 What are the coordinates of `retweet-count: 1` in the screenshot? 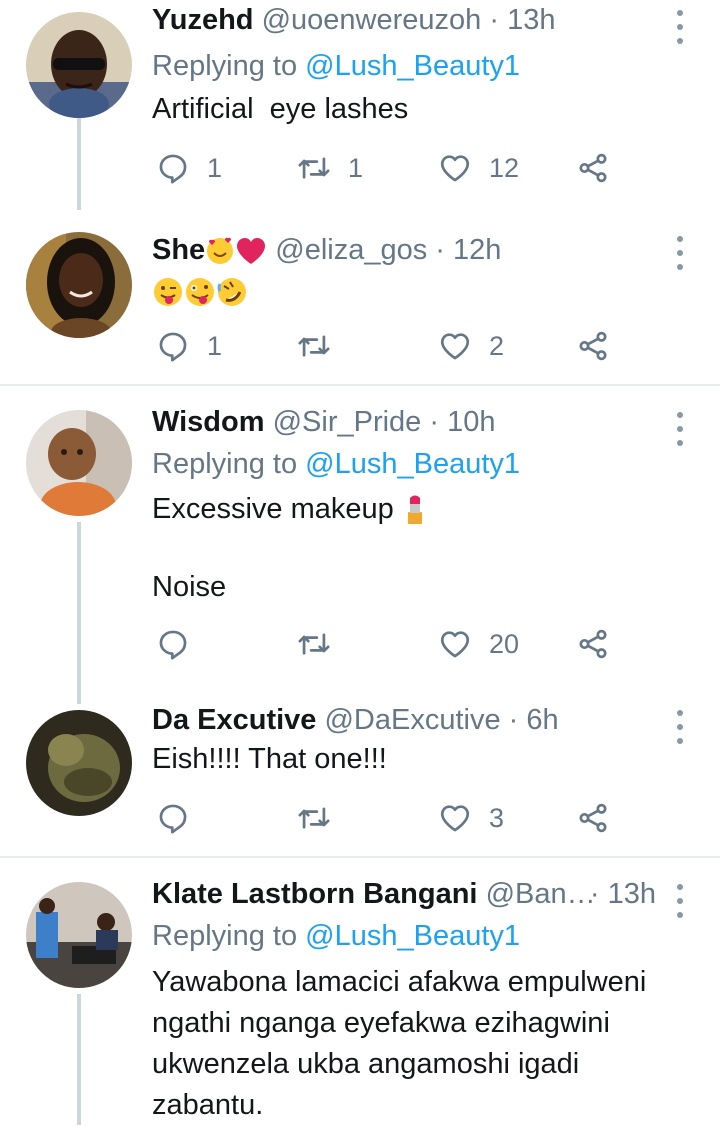 It's located at (356, 167).